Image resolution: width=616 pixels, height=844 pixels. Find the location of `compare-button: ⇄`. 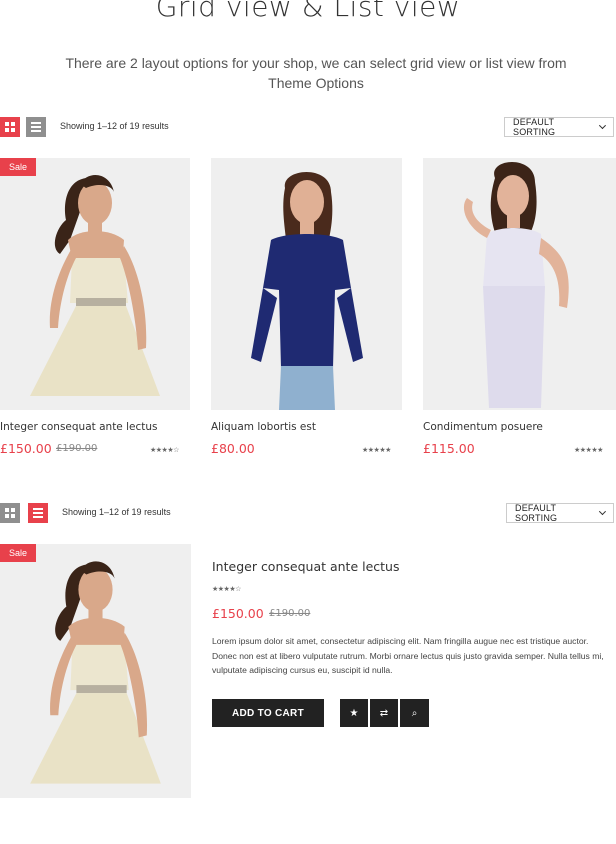

compare-button: ⇄ is located at coordinates (384, 713).